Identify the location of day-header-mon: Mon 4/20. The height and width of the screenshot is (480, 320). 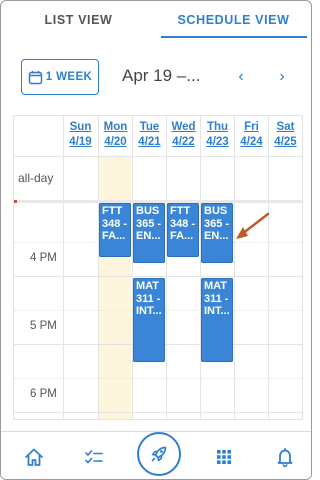
(115, 135).